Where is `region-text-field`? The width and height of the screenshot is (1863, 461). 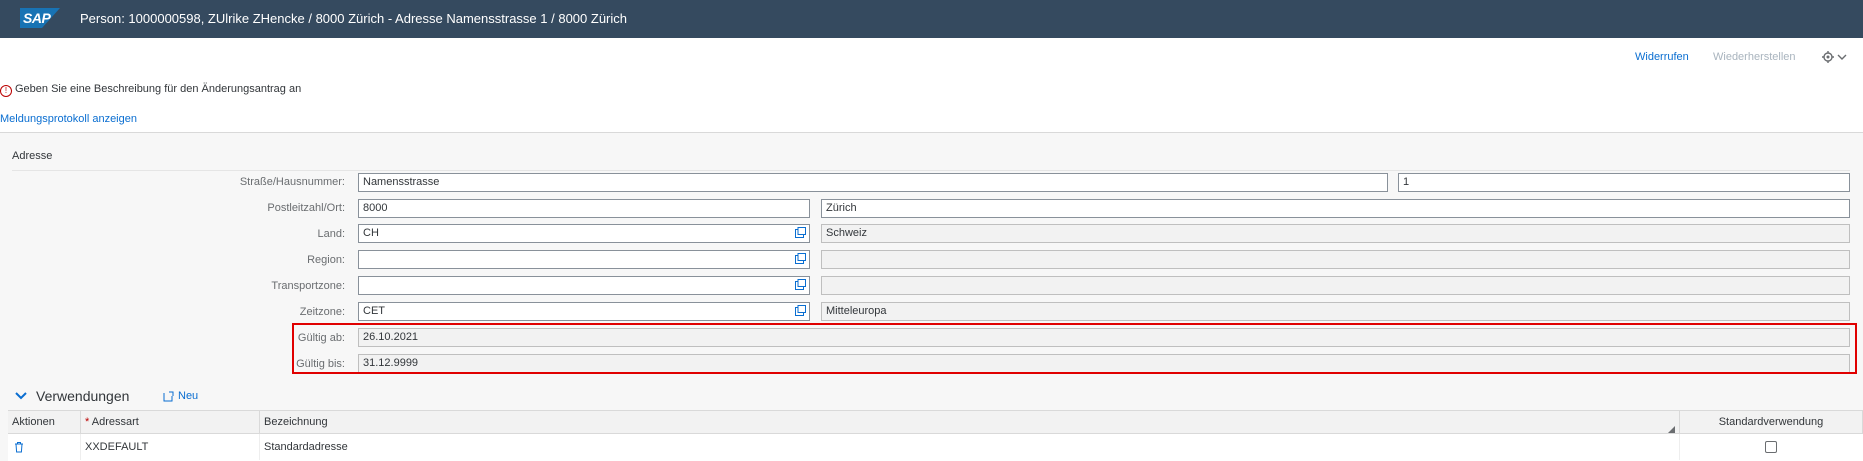
region-text-field is located at coordinates (1335, 259).